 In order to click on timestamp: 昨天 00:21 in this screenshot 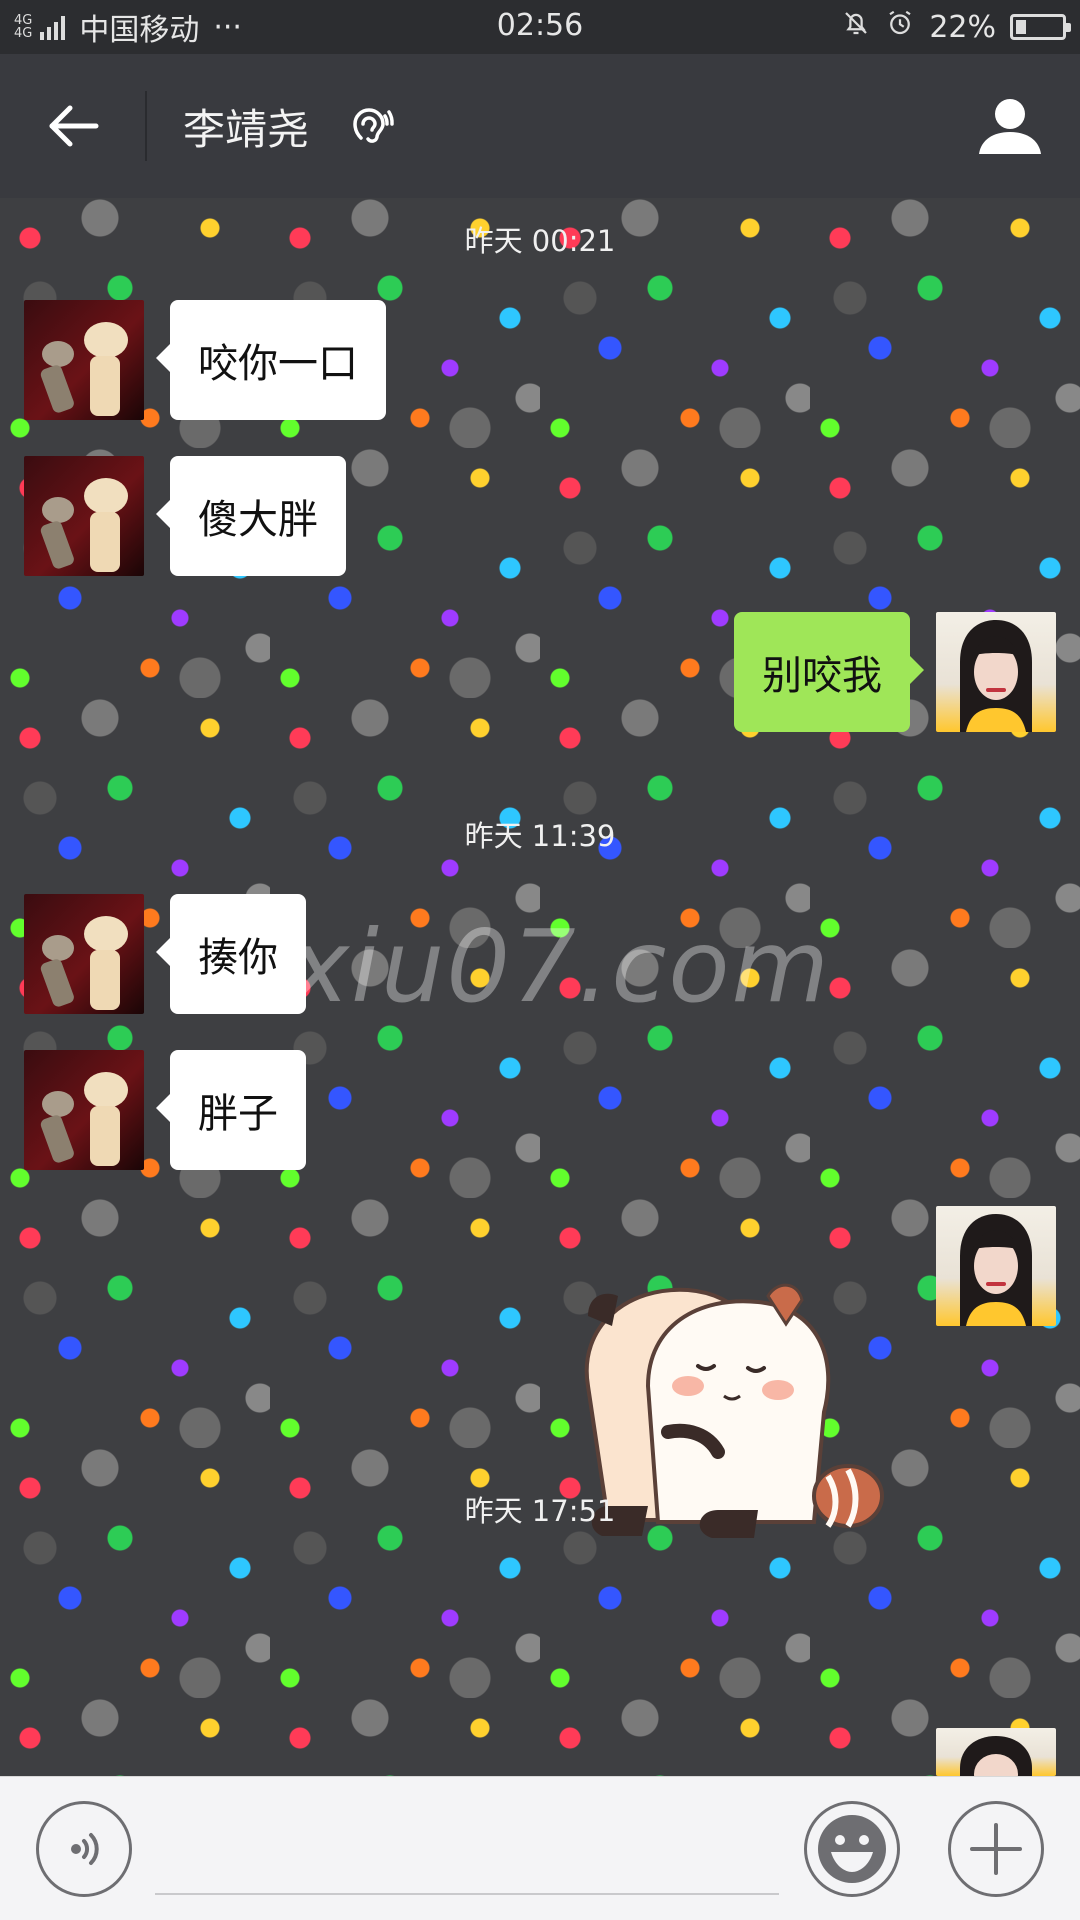, I will do `click(540, 241)`.